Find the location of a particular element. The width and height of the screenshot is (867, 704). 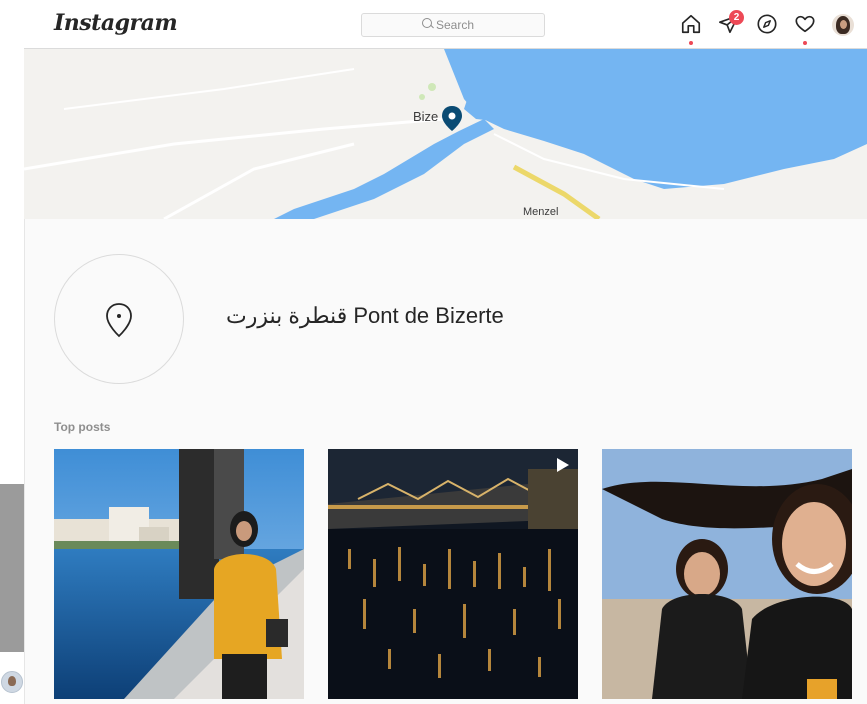

profile-avatar is located at coordinates (843, 25).